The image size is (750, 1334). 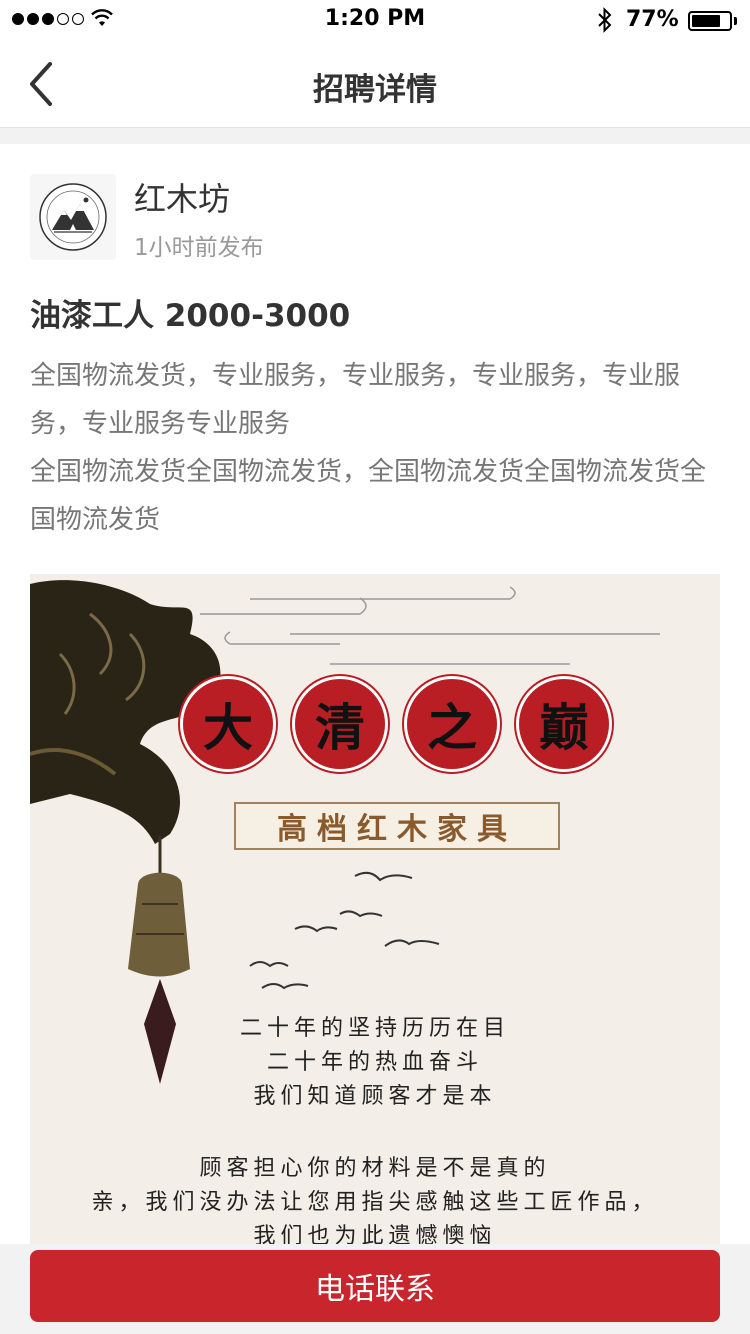 I want to click on bluetooth-icon, so click(x=605, y=20).